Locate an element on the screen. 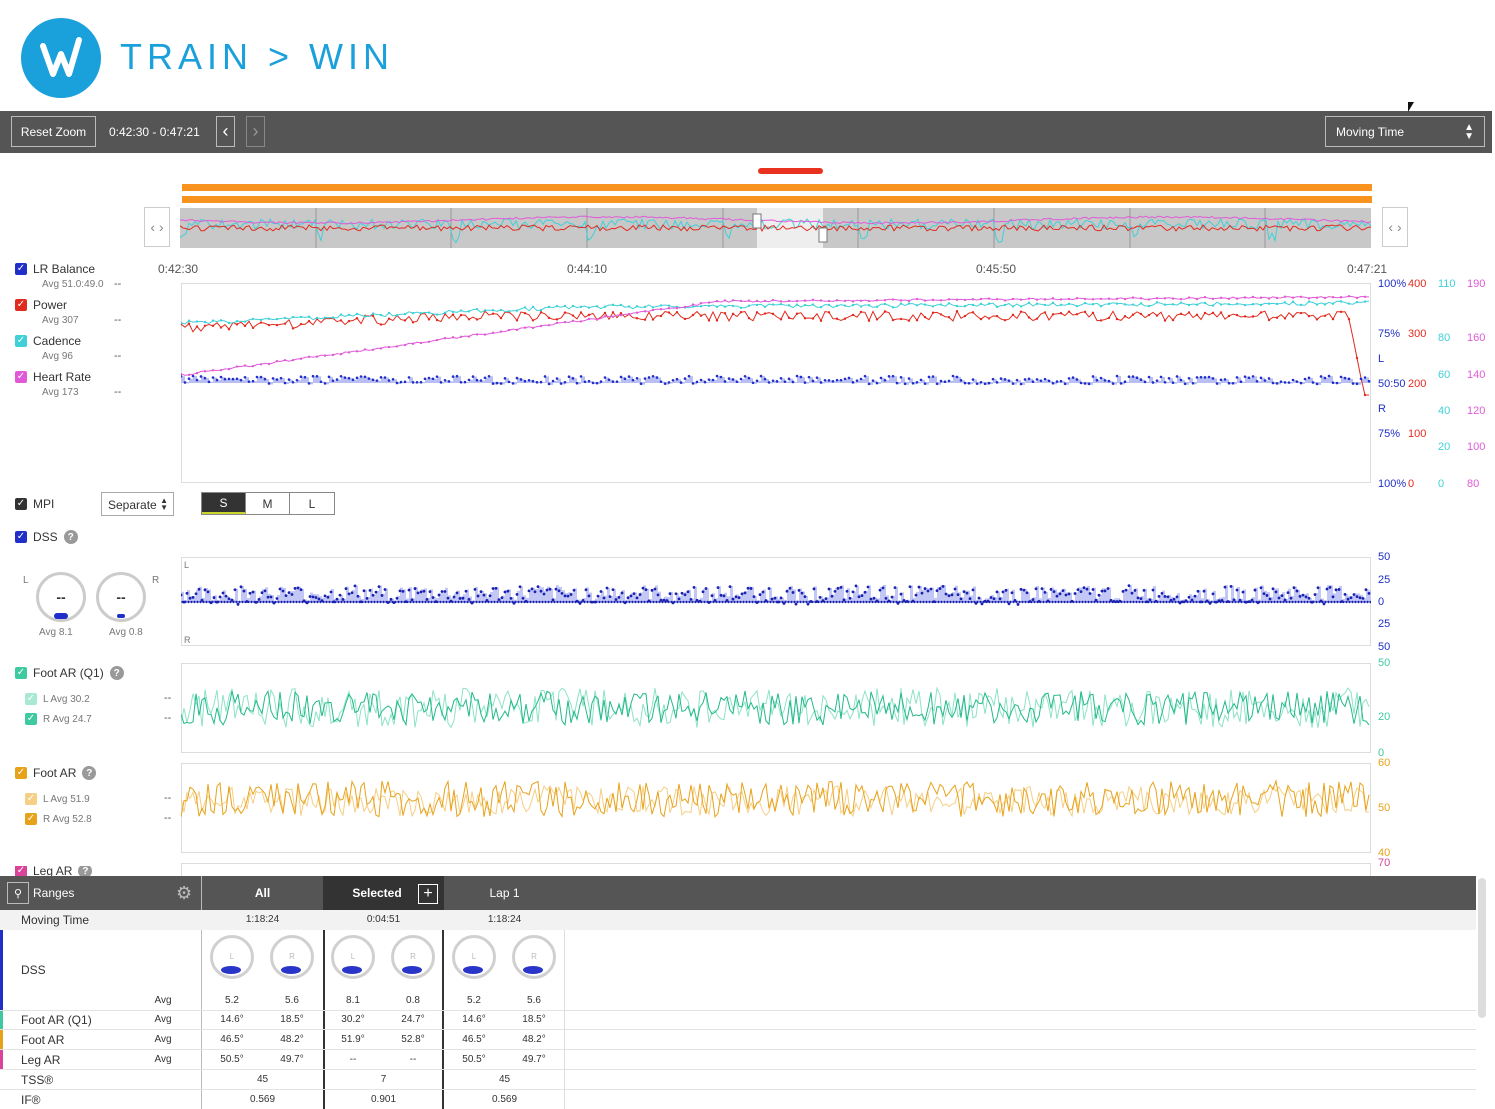 The image size is (1495, 1109). brand-name: TRAIN > WIN is located at coordinates (257, 56).